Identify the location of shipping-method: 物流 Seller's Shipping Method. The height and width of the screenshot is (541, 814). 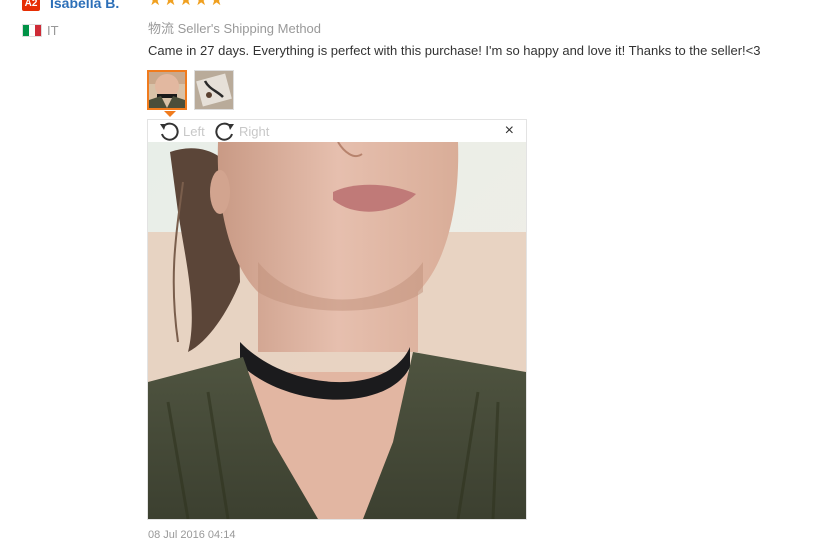
(235, 28).